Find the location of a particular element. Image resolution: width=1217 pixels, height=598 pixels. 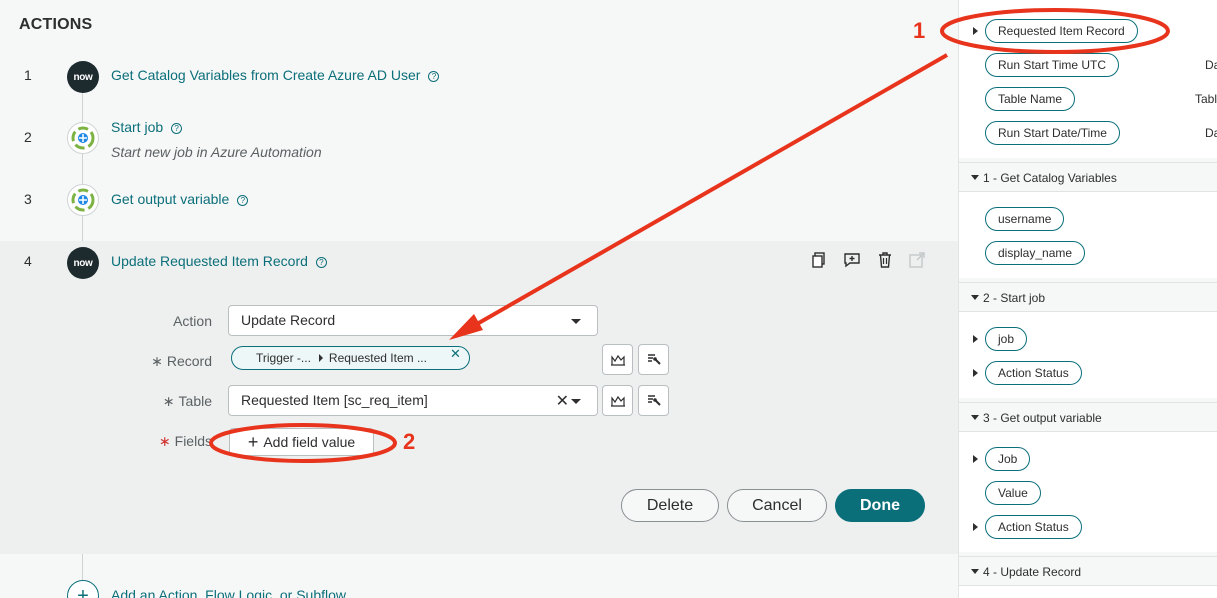

cancel-button: Cancel is located at coordinates (777, 505).